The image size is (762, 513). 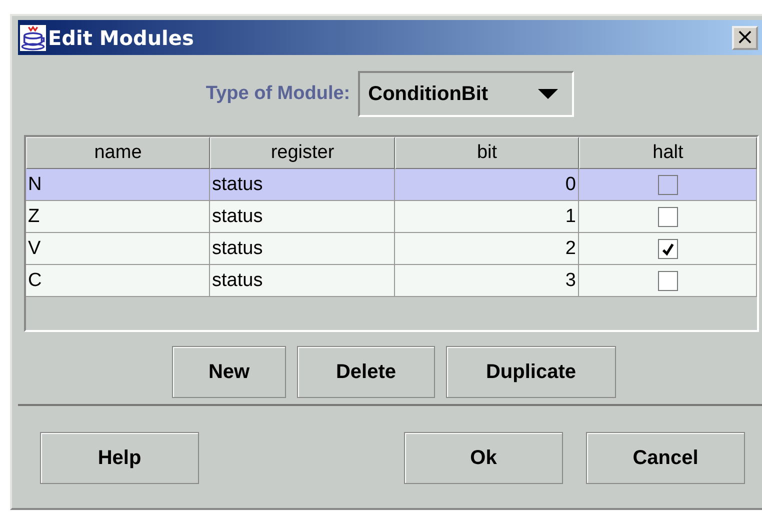 I want to click on table-button: Duplicate, so click(x=531, y=372).